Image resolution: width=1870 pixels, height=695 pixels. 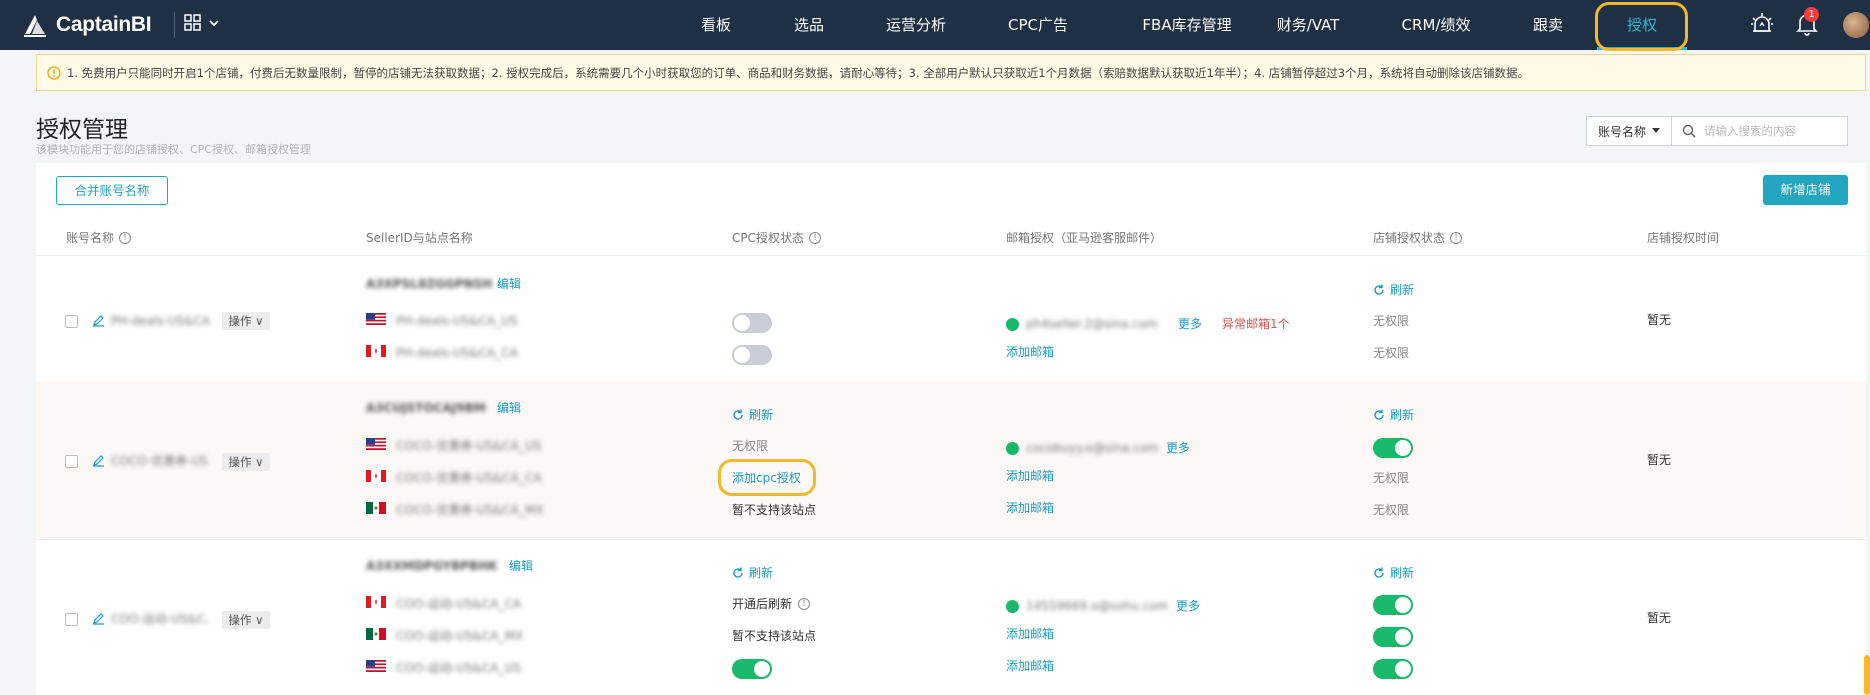 I want to click on alarm-light-icon, so click(x=1762, y=23).